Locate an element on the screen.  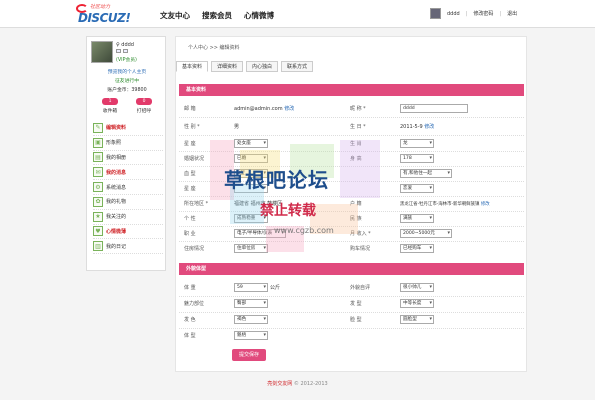
sidebar-item-album: ▤ 我的相册 is located at coordinates (128, 158).